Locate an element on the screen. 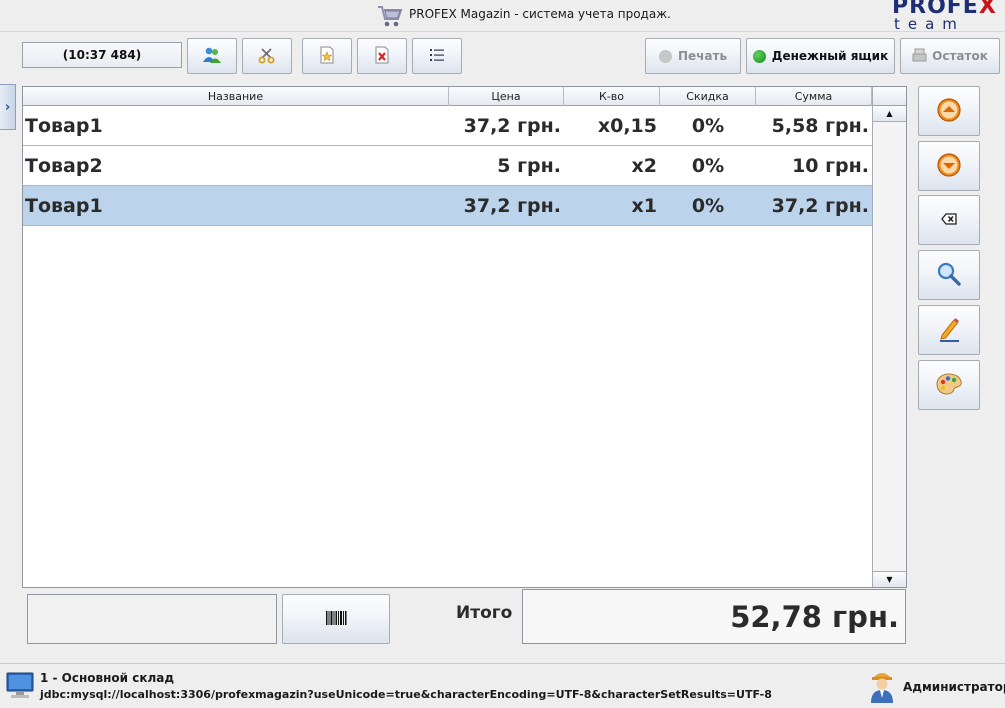 This screenshot has width=1005, height=708. side-panel-toggle: › is located at coordinates (8, 107).